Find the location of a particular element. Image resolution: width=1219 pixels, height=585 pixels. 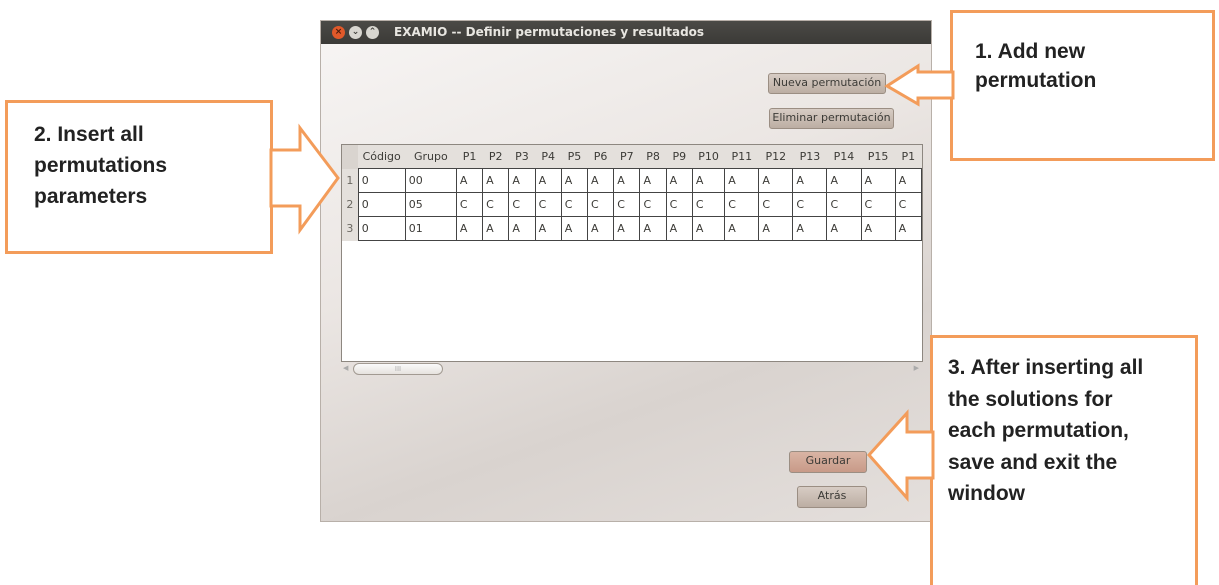

callout-insert-text: 2. Insert all permutations parameters is located at coordinates (101, 165).